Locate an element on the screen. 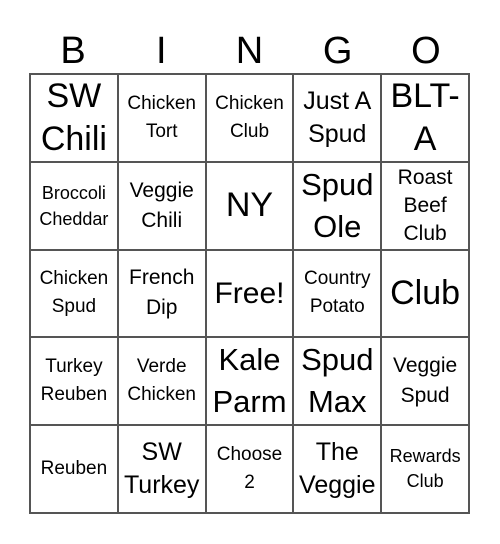 This screenshot has height=544, width=500. bingo-cell: Broccoli Cheddar is located at coordinates (74, 205).